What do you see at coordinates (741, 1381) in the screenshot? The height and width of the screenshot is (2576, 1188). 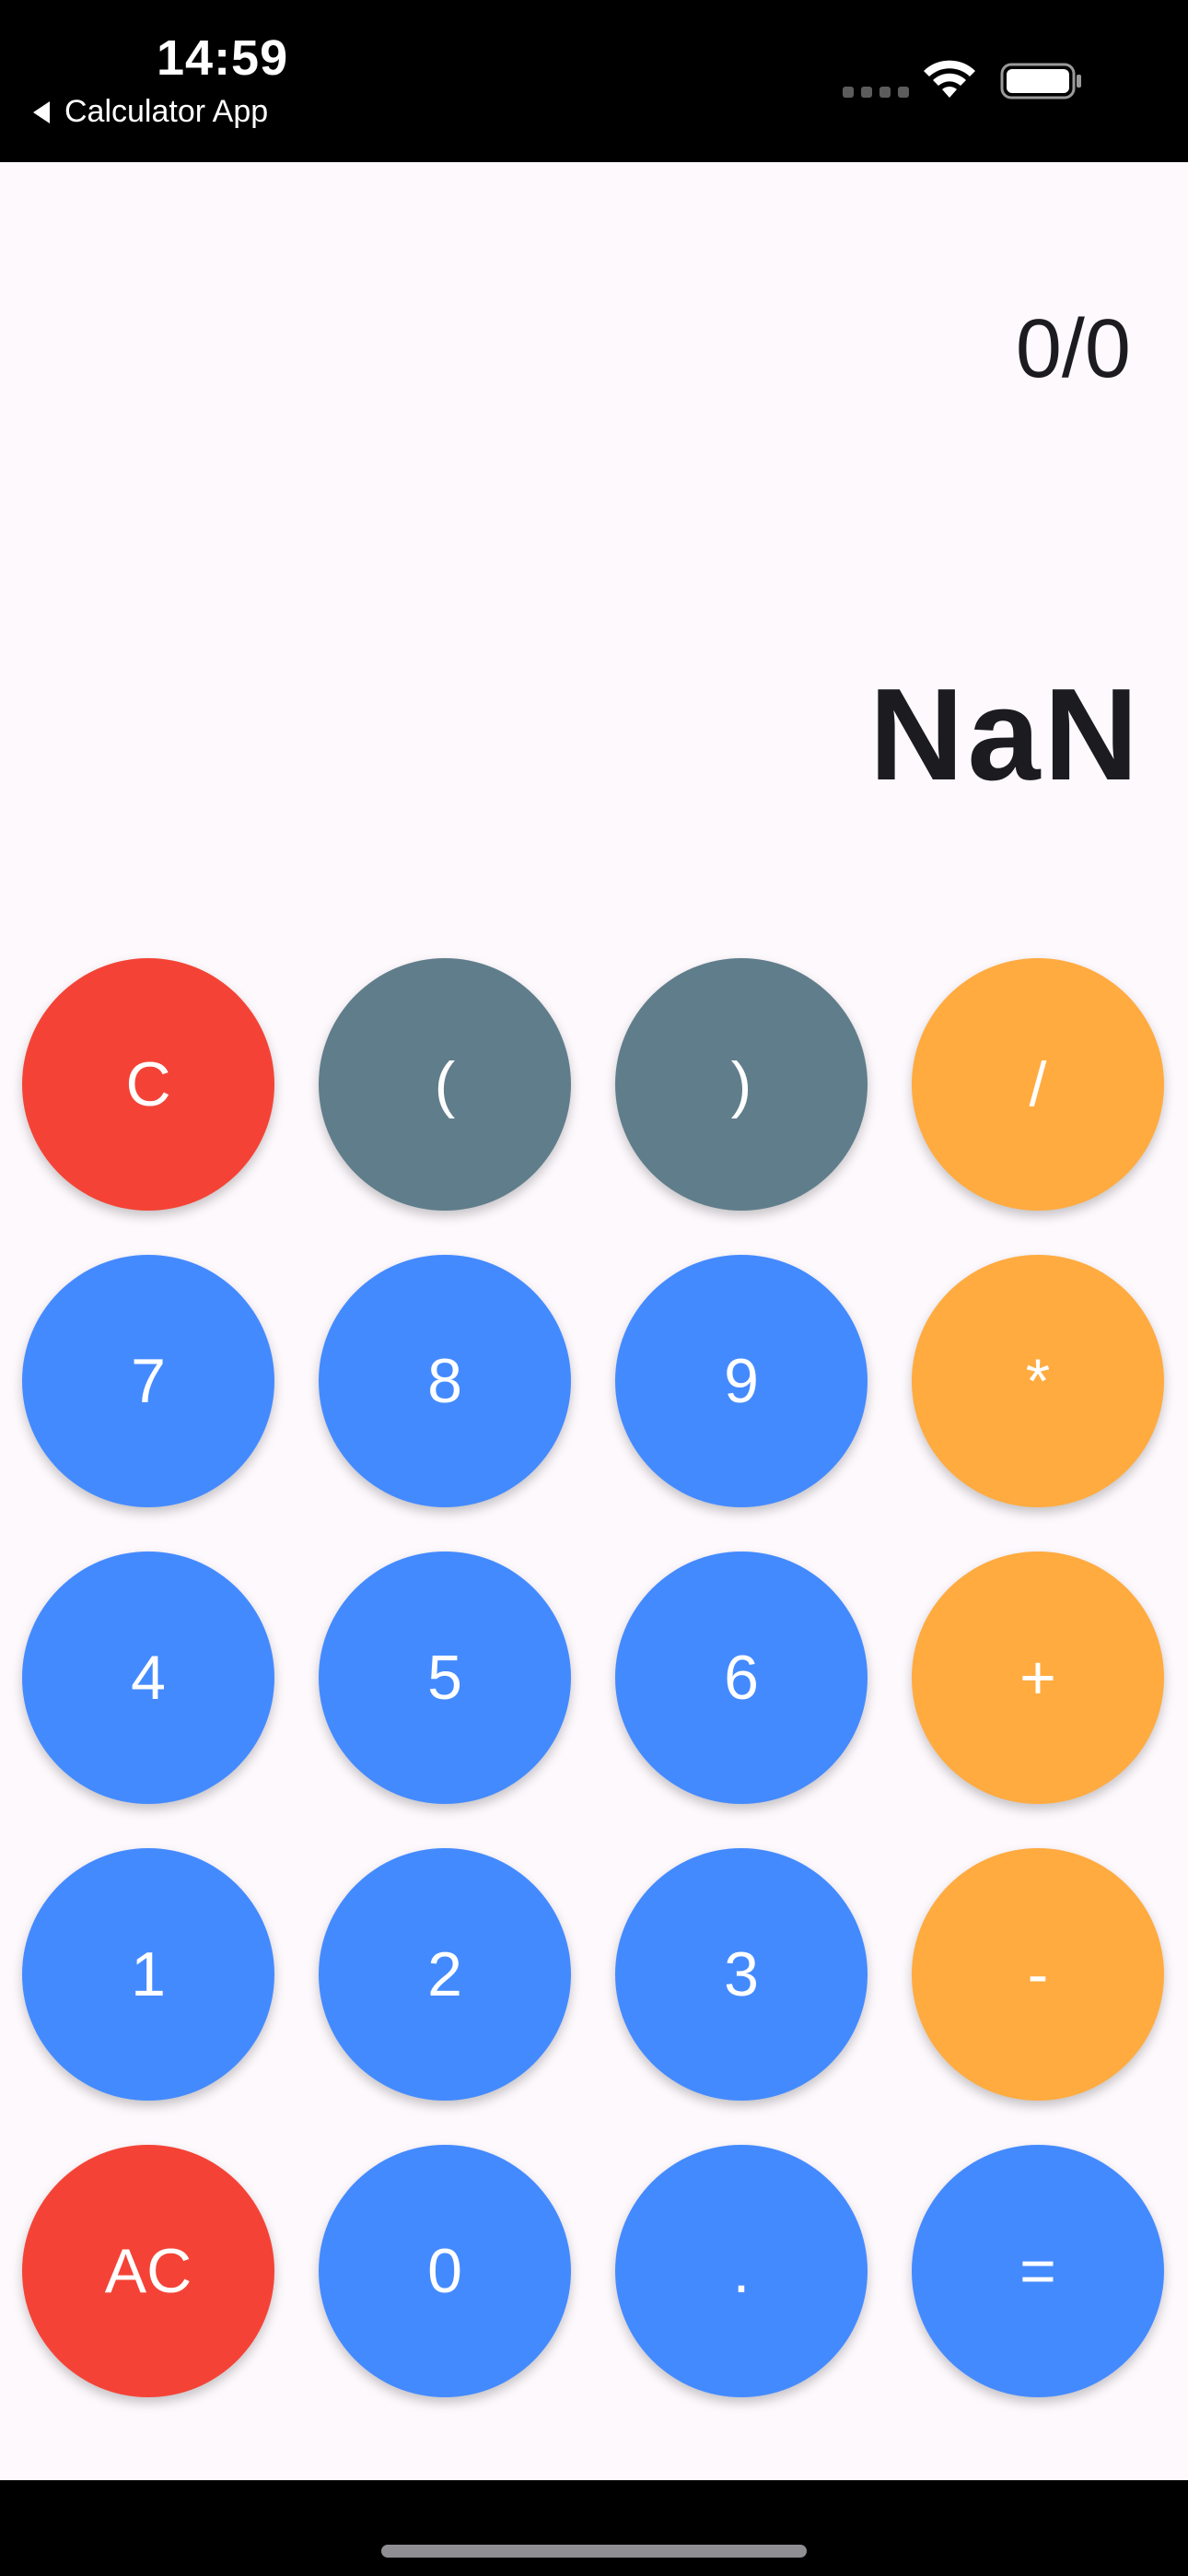 I see `digit-9-button: 9` at bounding box center [741, 1381].